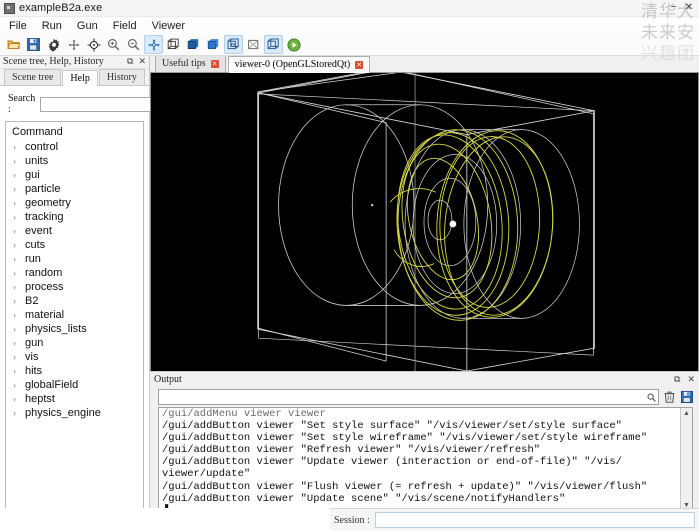  What do you see at coordinates (534, 520) in the screenshot?
I see `session-input` at bounding box center [534, 520].